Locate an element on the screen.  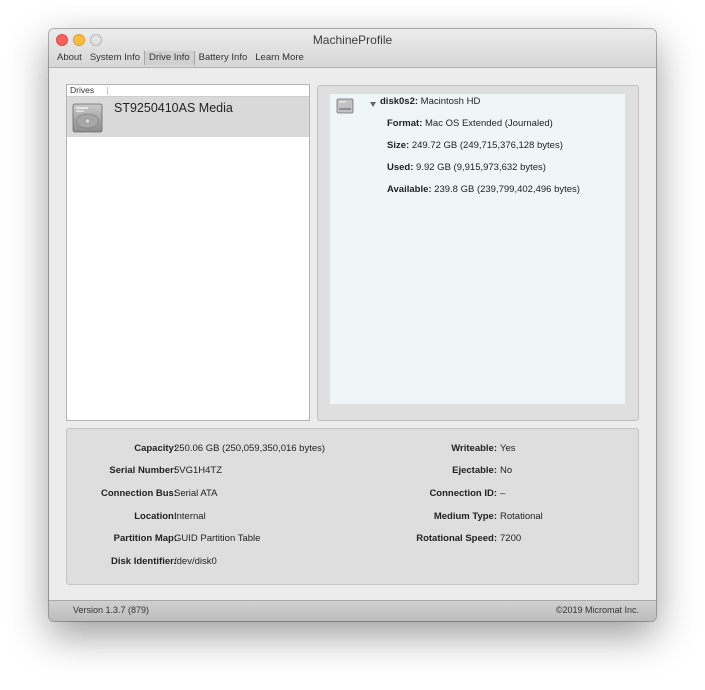
partition-map-value: GUID Partition Table is located at coordinates (217, 538).